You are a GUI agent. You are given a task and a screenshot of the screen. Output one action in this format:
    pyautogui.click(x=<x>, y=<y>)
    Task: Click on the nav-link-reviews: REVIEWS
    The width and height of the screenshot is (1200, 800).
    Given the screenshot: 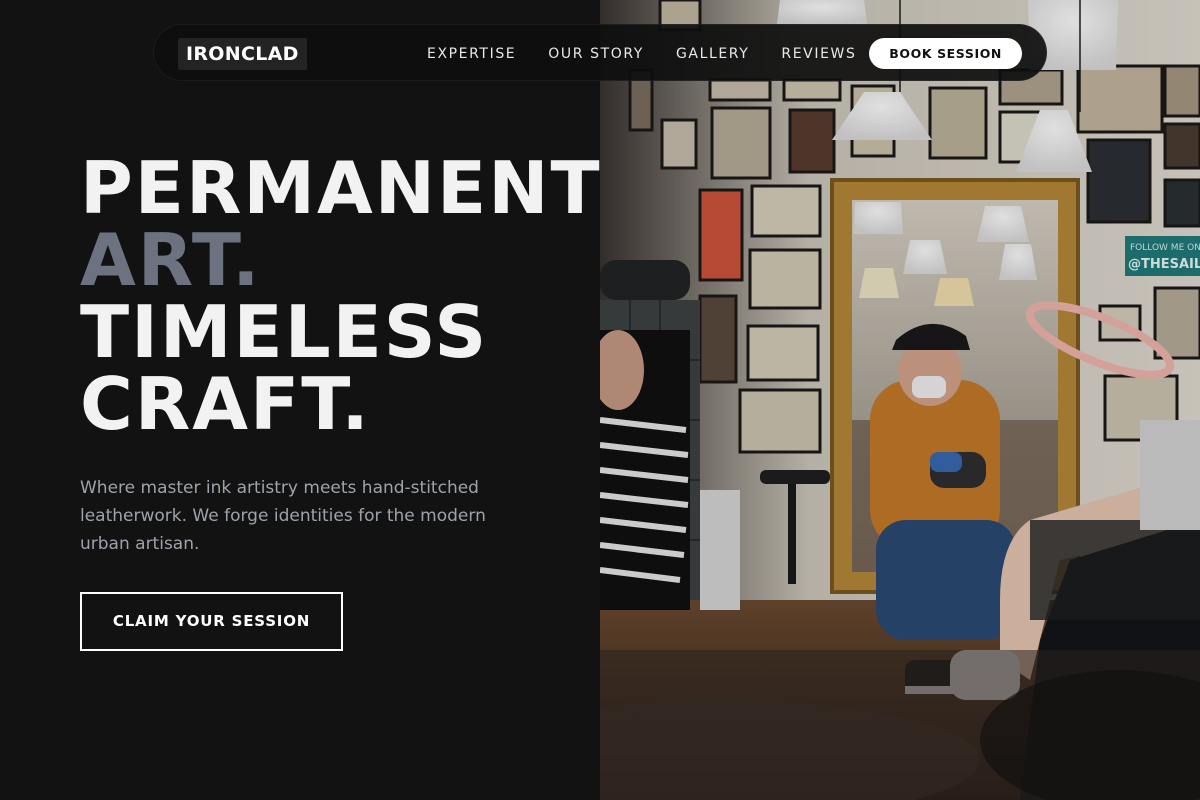 What is the action you would take?
    pyautogui.click(x=818, y=54)
    